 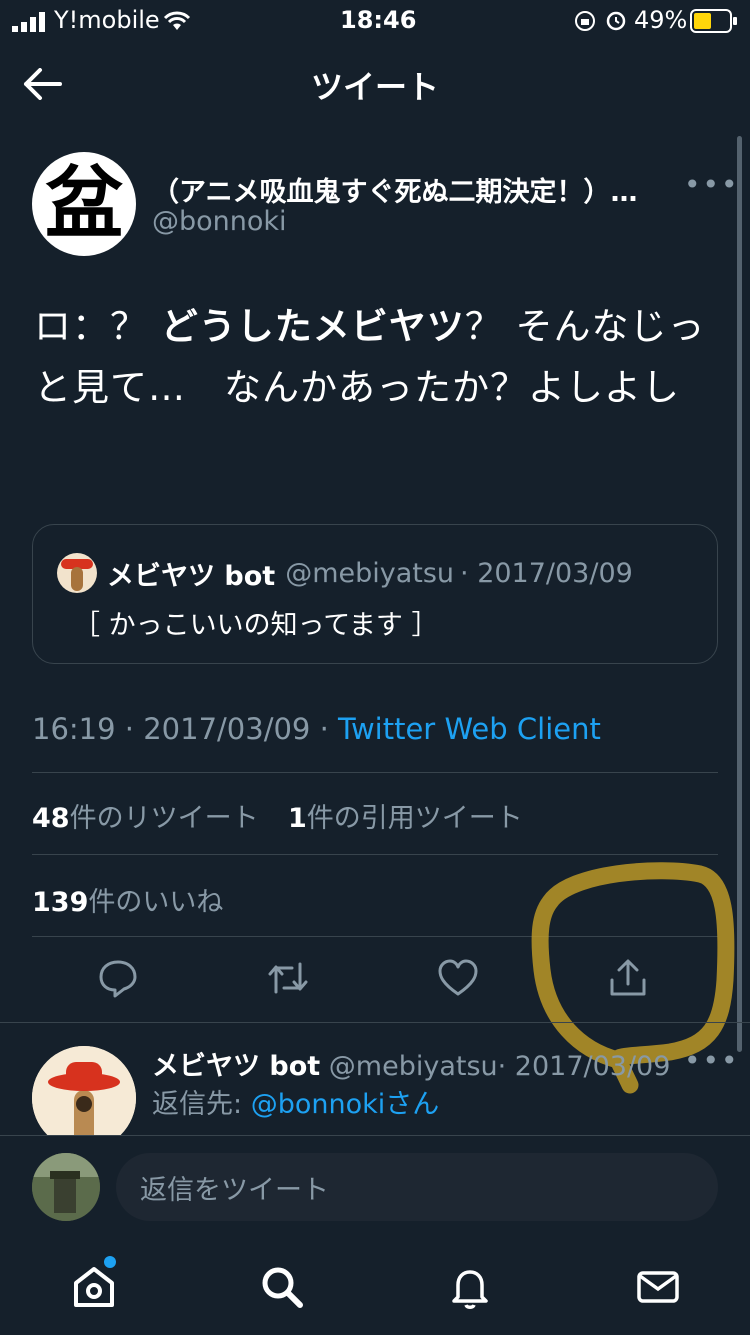 What do you see at coordinates (127, 899) in the screenshot?
I see `like-stats: 139件のいいね` at bounding box center [127, 899].